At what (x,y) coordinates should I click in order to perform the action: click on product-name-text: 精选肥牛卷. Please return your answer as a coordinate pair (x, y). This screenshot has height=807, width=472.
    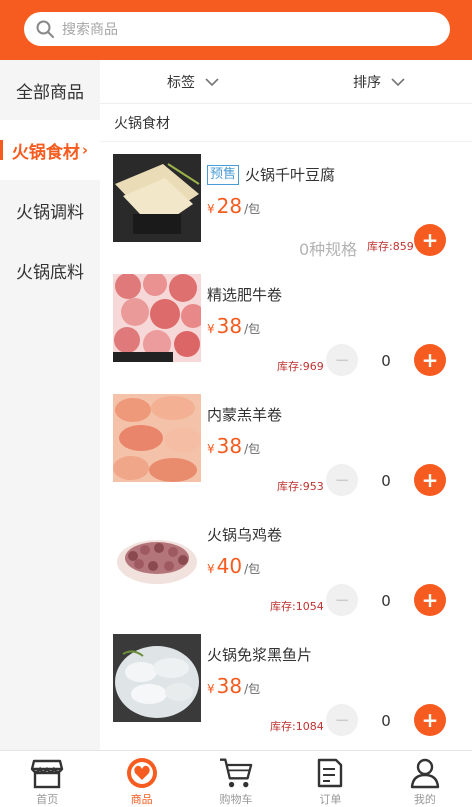
    Looking at the image, I should click on (245, 295).